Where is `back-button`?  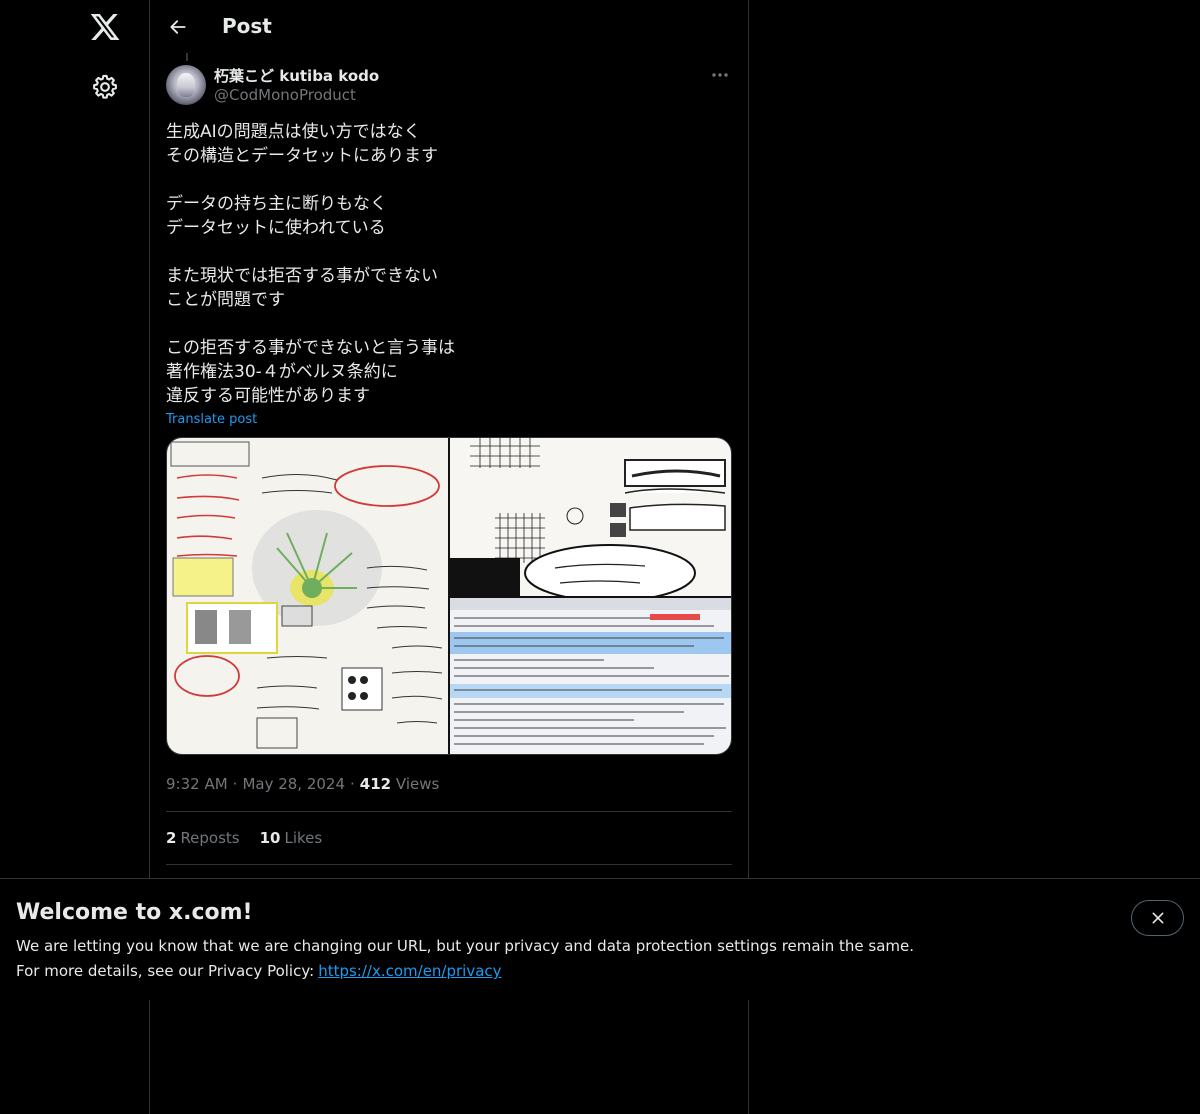 back-button is located at coordinates (178, 27).